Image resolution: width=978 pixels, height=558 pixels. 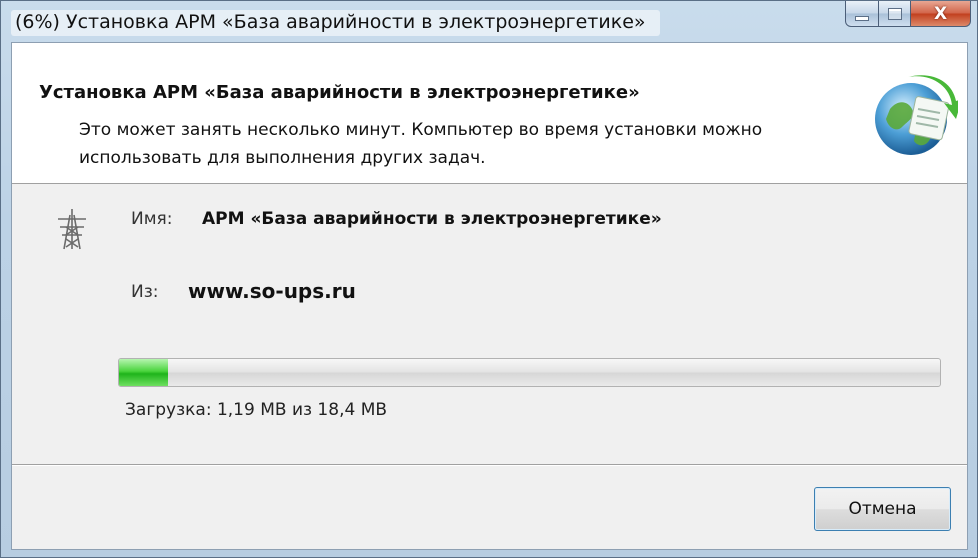 I want to click on maximize-button, so click(x=895, y=14).